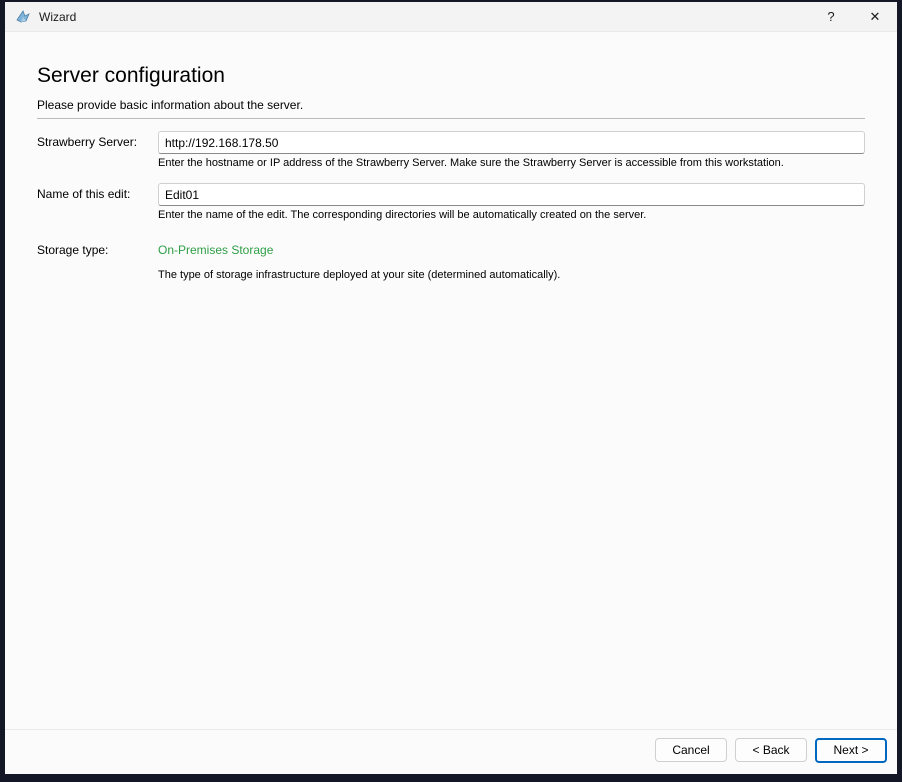 This screenshot has height=782, width=902. What do you see at coordinates (451, 17) in the screenshot?
I see `titlebar: Wizard ? ✕` at bounding box center [451, 17].